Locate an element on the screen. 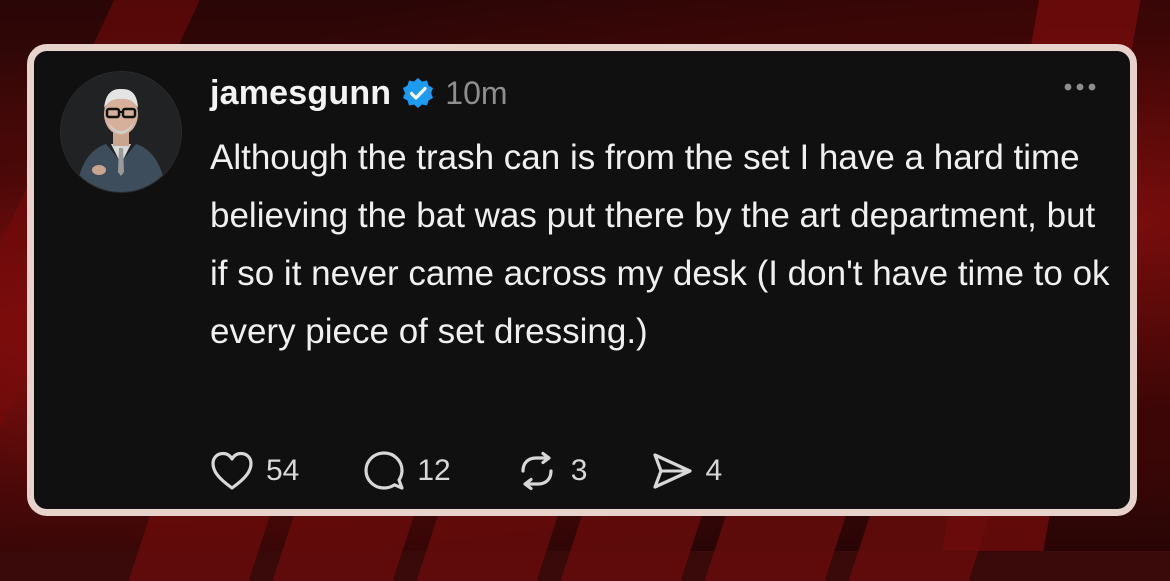  verified-badge-icon is located at coordinates (418, 93).